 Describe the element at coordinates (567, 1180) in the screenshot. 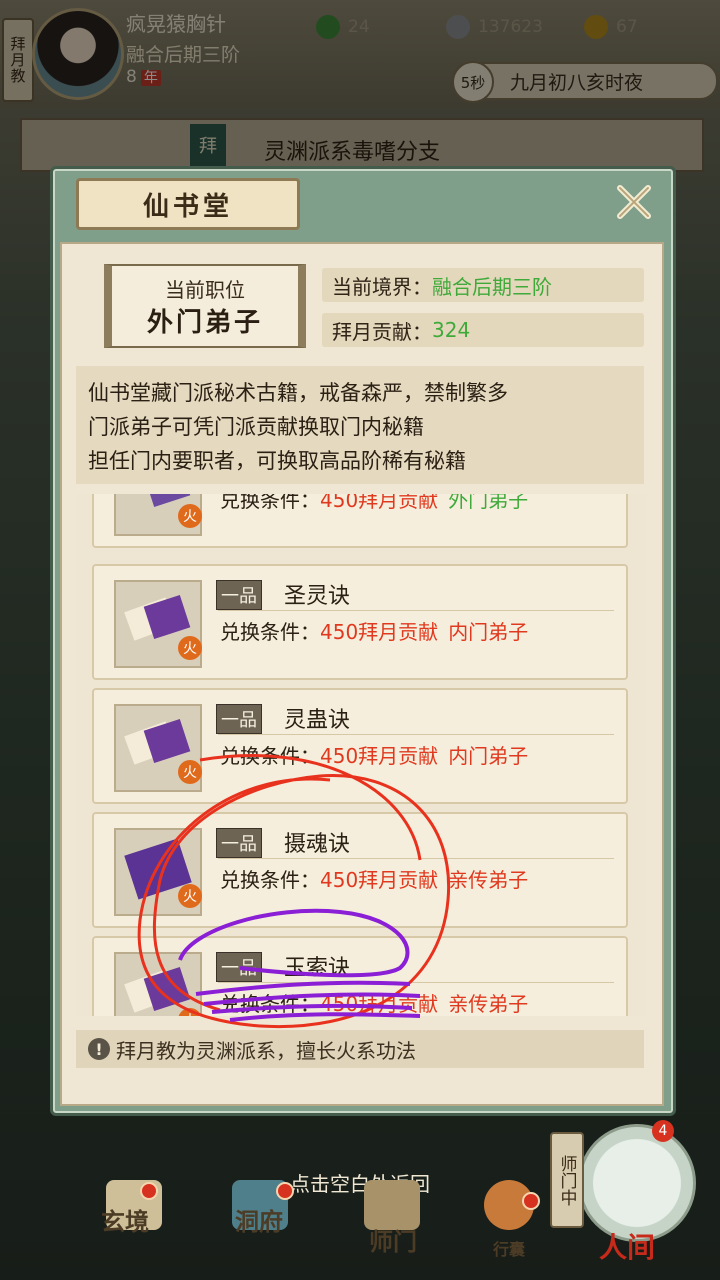

I see `mentor-tag: 师门中` at that location.